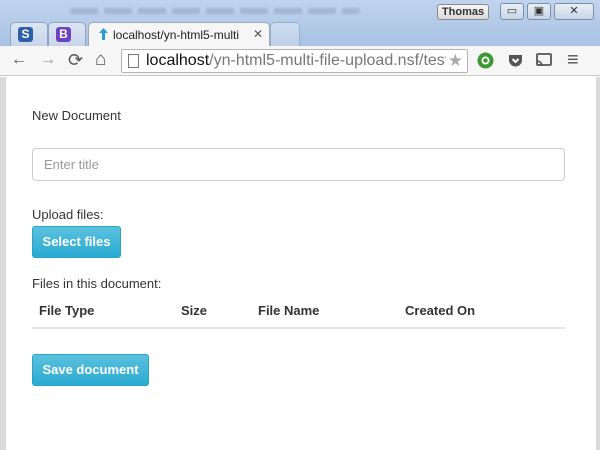  I want to click on cast-icon, so click(543, 60).